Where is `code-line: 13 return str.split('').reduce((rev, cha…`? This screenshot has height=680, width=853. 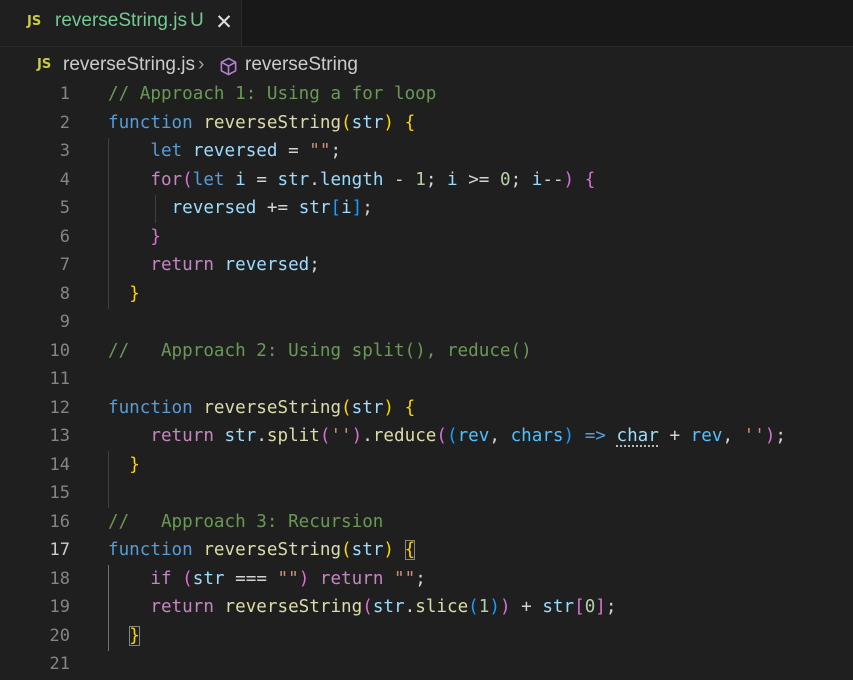
code-line: 13 return str.split('').reduce((rev, cha… is located at coordinates (426, 437).